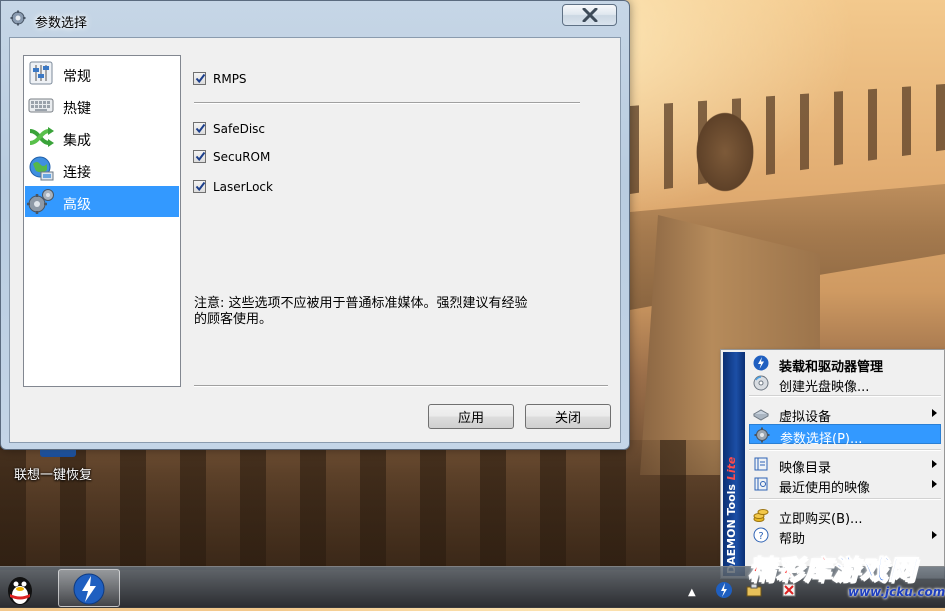  I want to click on warning-note-line: 注意: 这些选项不应被用于普通标准媒体。强烈建议有经验, so click(361, 303).